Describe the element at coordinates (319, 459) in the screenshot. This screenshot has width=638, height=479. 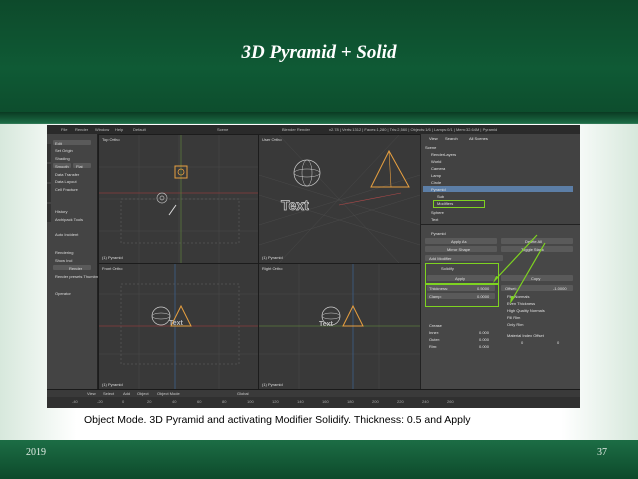
I see `slide-footer` at that location.